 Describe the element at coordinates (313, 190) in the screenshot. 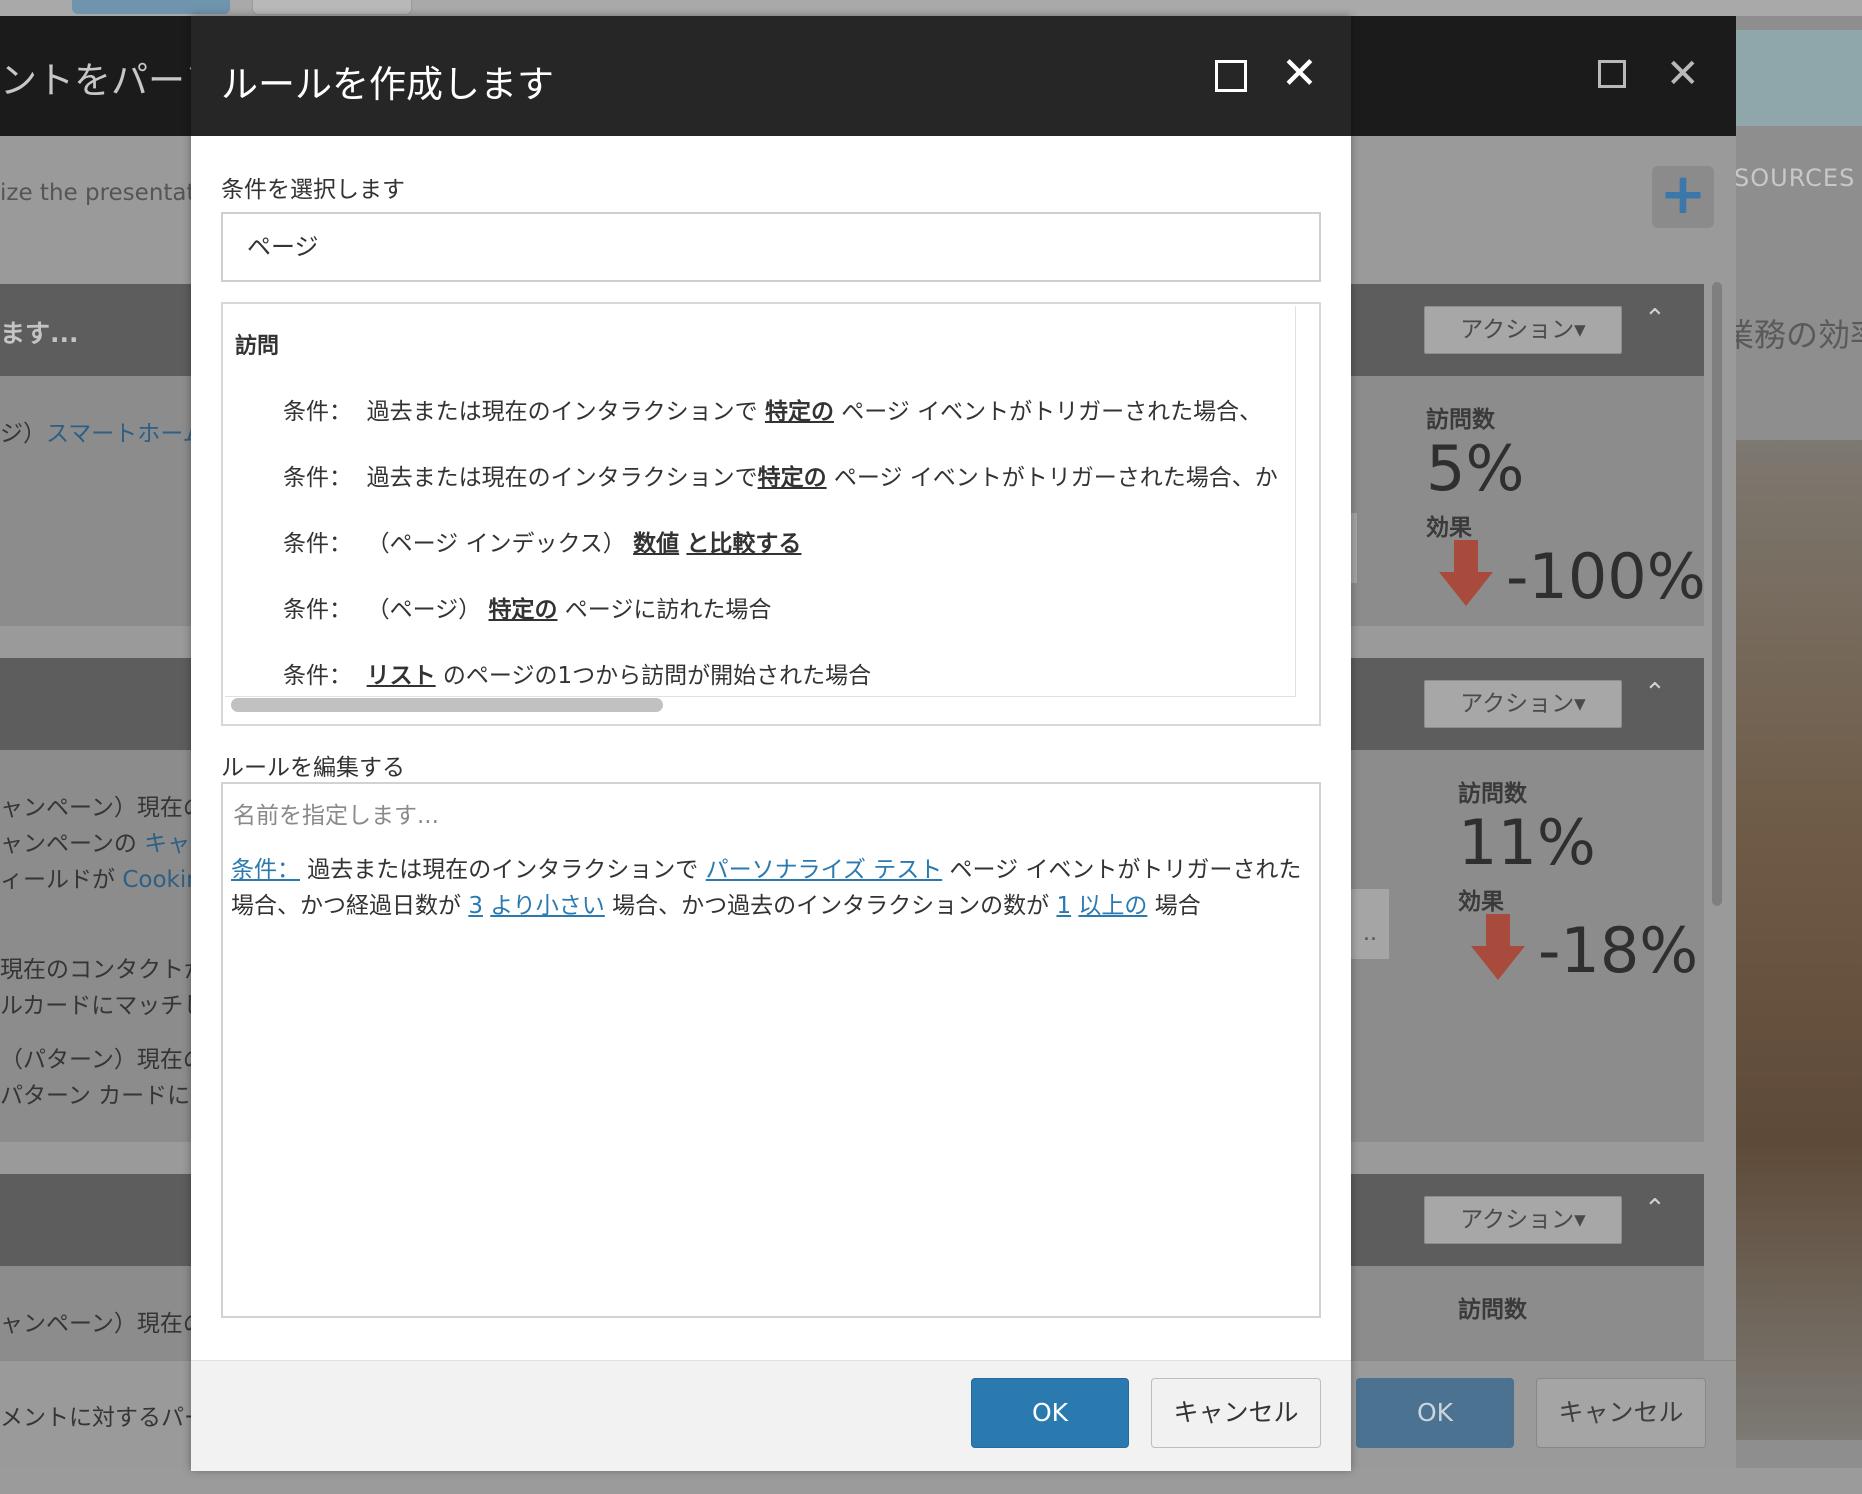

I see `condition-select-label: 条件を選択します` at that location.